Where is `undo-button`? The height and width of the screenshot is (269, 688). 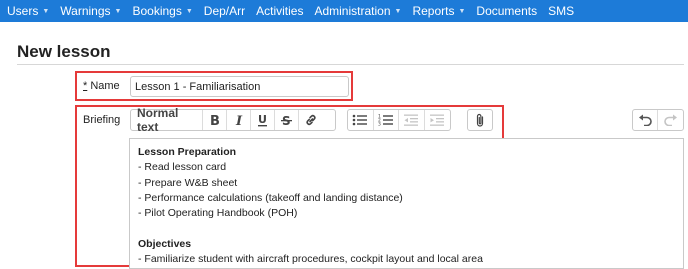
undo-button is located at coordinates (646, 120).